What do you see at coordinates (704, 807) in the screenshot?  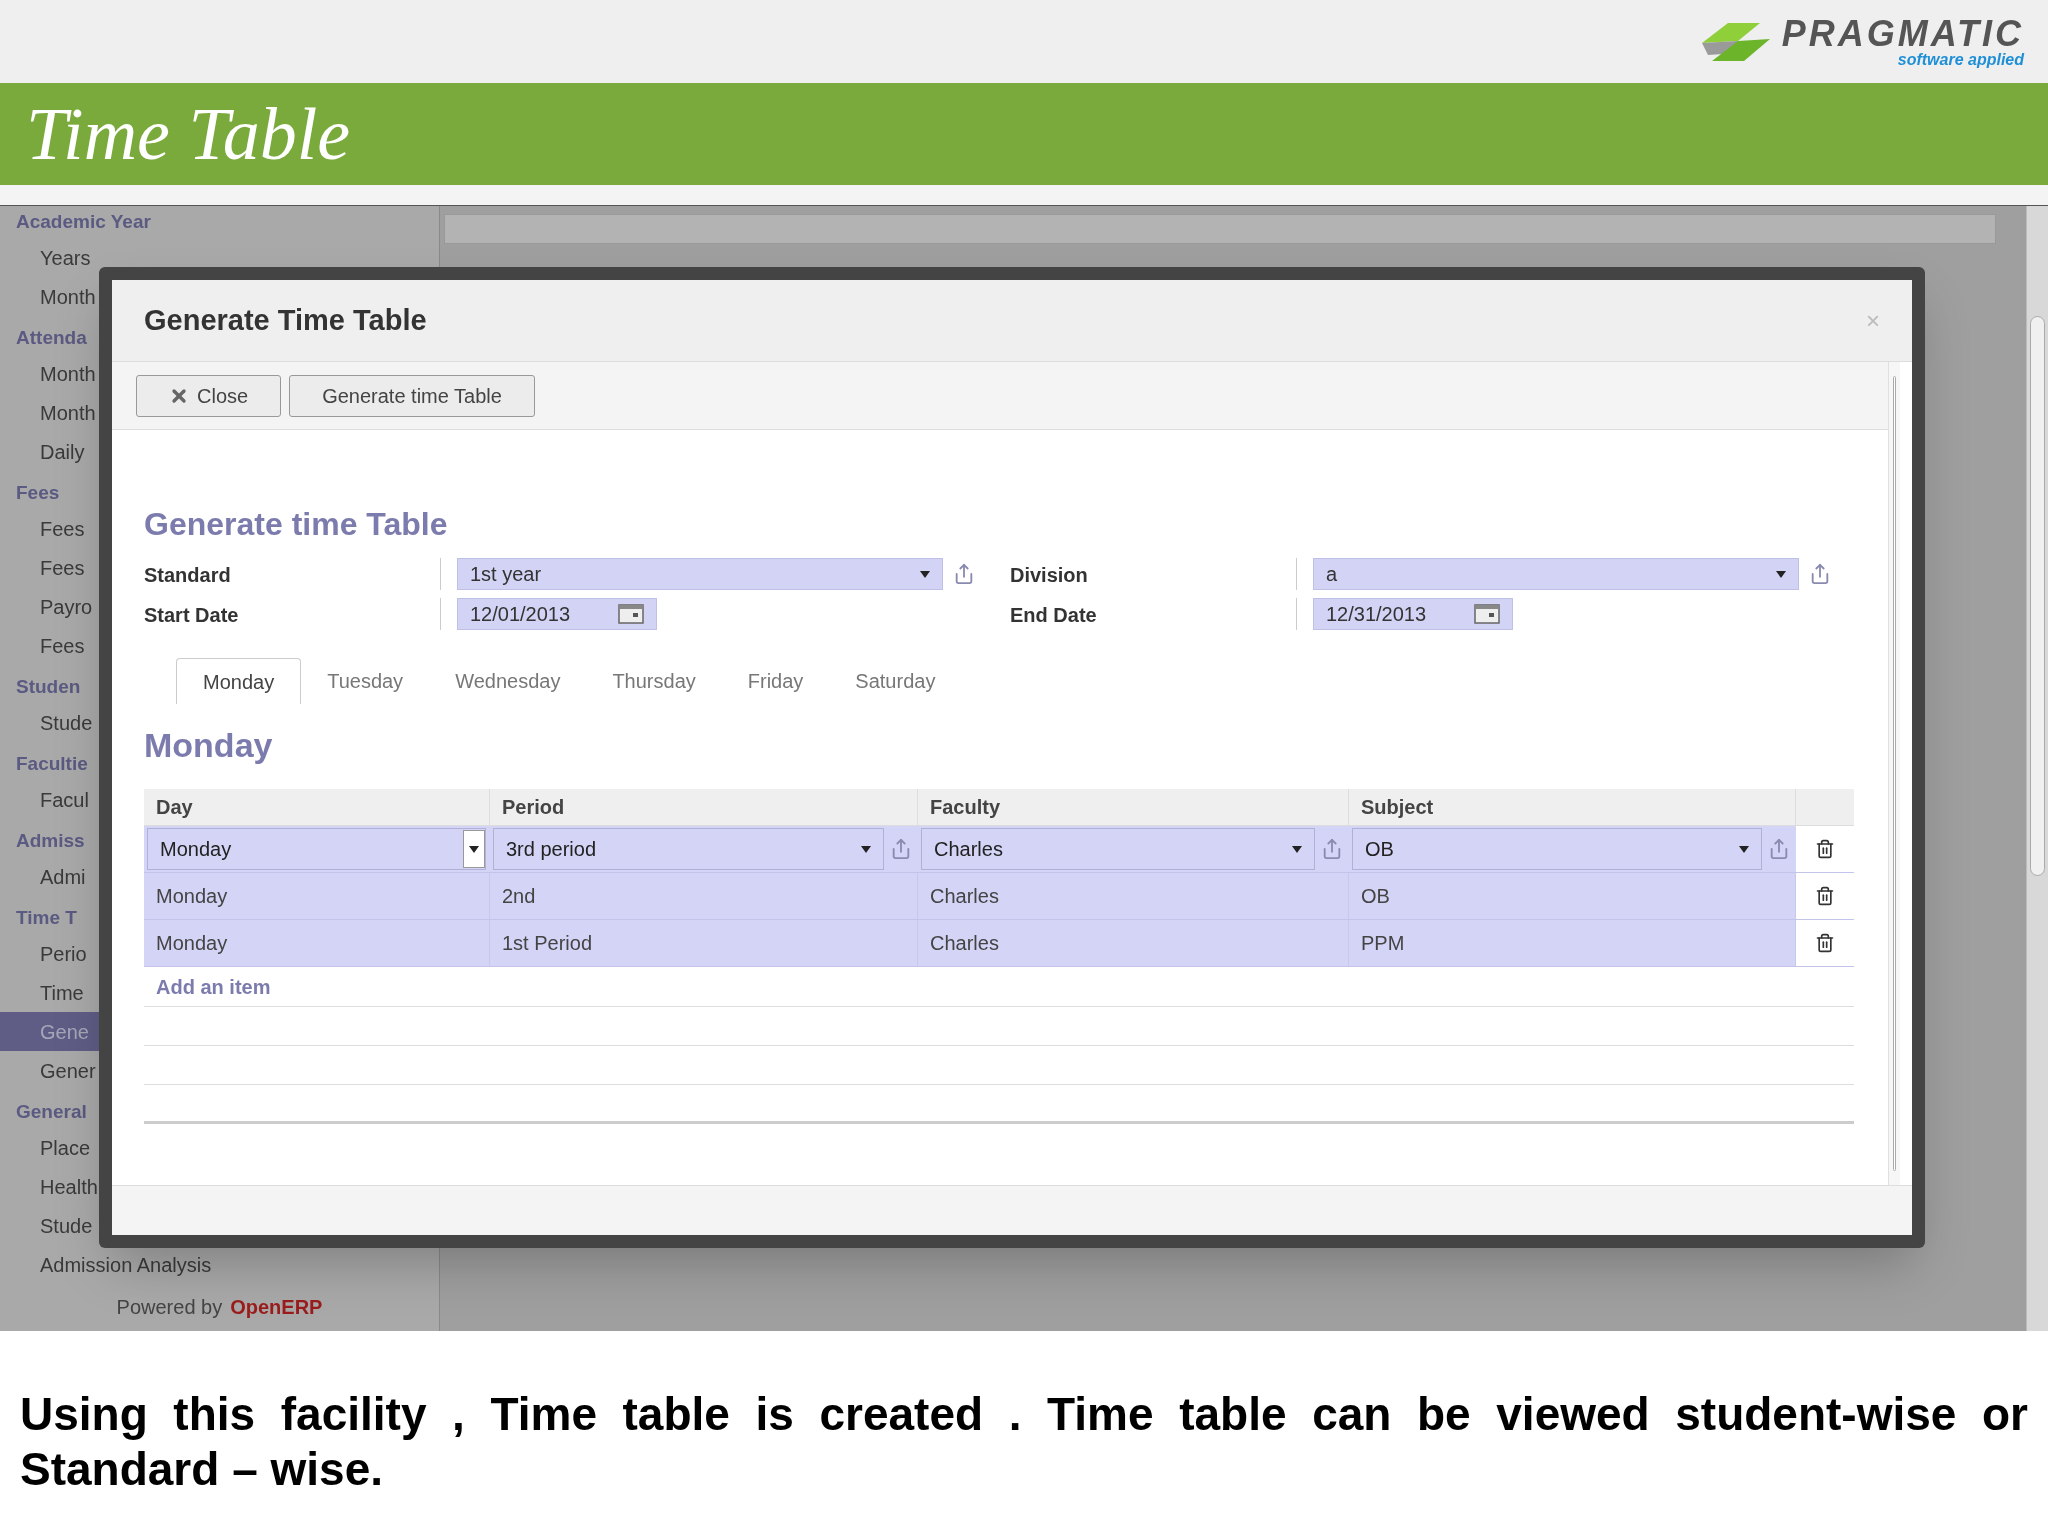 I see `column-header: Period` at bounding box center [704, 807].